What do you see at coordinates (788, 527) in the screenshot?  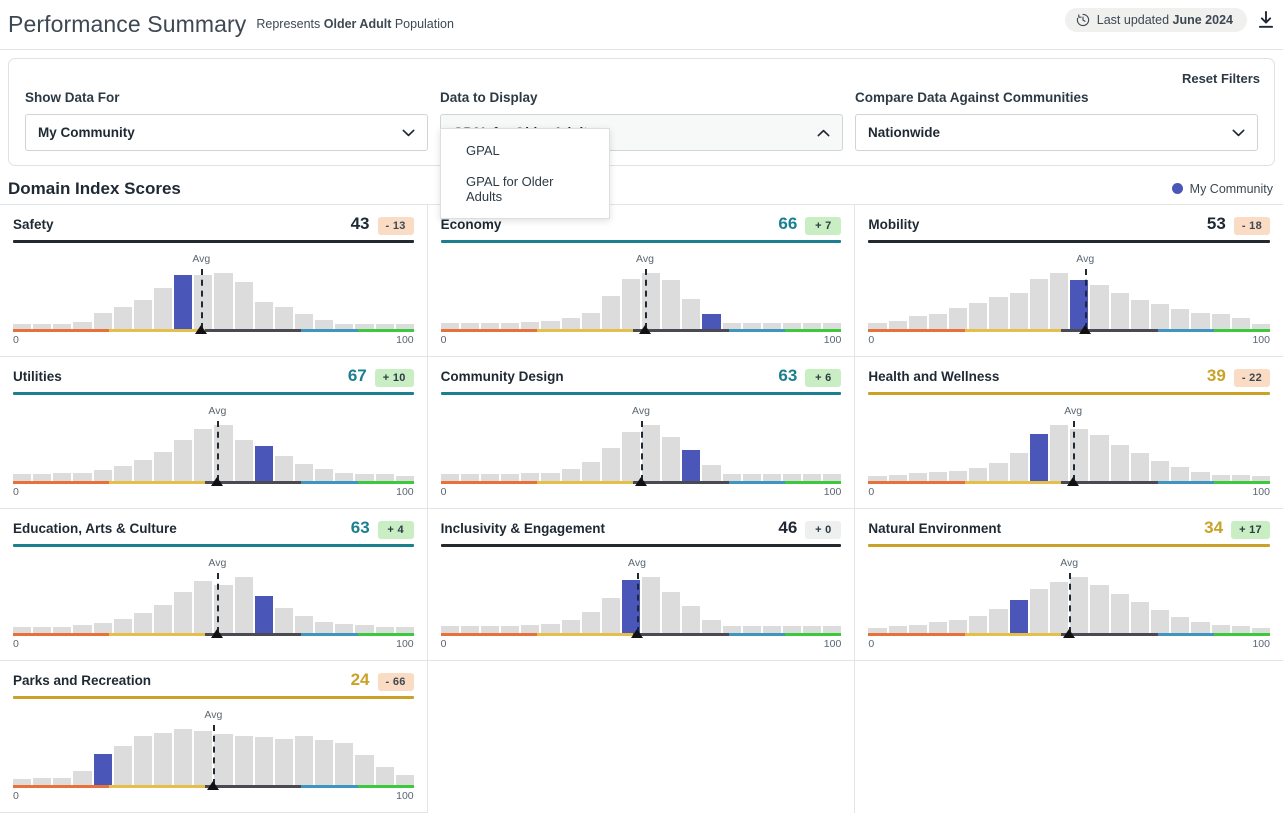 I see `domain-score: 46` at bounding box center [788, 527].